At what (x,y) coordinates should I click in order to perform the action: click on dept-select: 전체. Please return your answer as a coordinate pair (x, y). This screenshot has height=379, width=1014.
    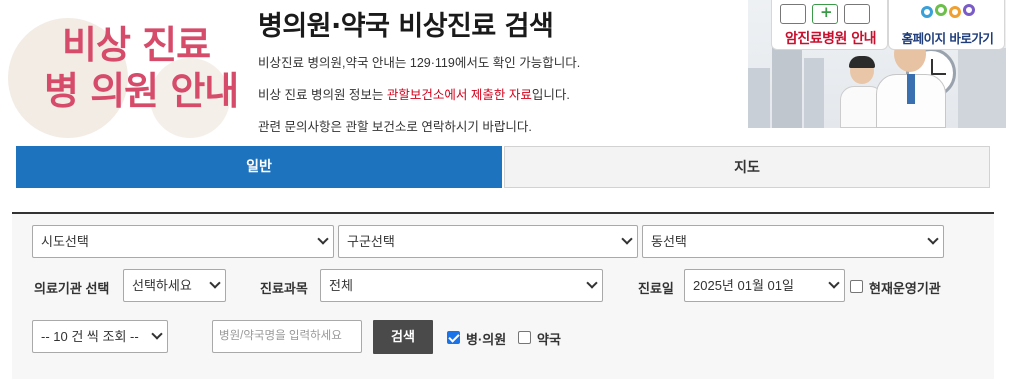
    Looking at the image, I should click on (461, 285).